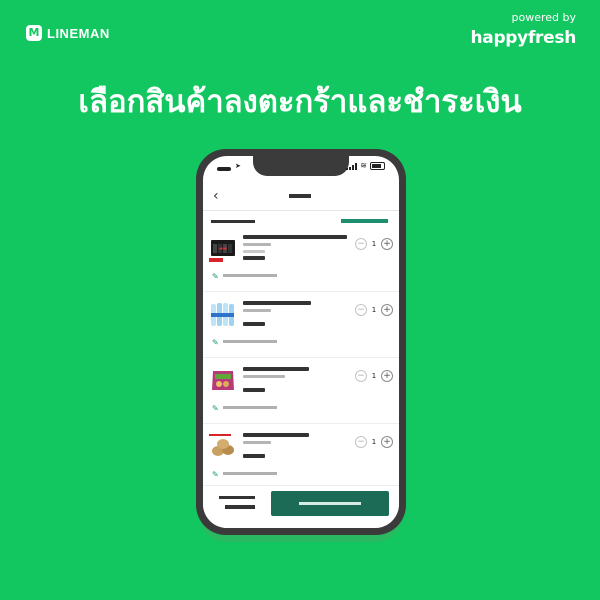  What do you see at coordinates (223, 314) in the screenshot?
I see `product-image-water` at bounding box center [223, 314].